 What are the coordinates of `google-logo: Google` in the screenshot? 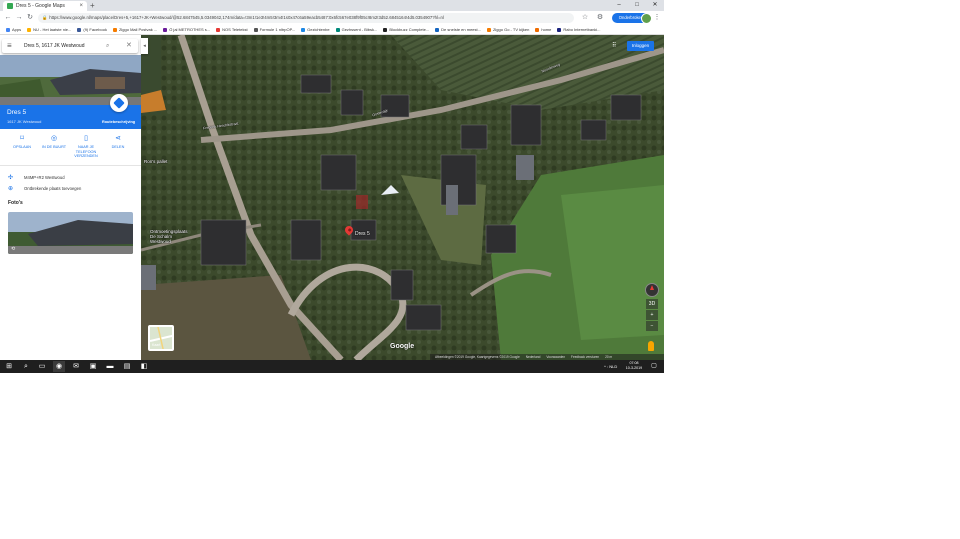 It's located at (402, 346).